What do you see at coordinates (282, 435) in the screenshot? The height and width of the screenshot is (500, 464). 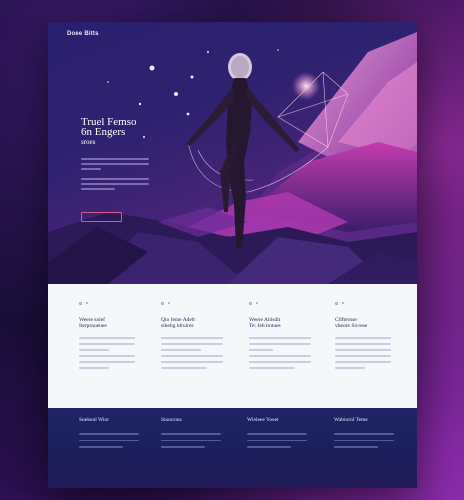 I see `footer-column-3: Wieleee Yoeet` at bounding box center [282, 435].